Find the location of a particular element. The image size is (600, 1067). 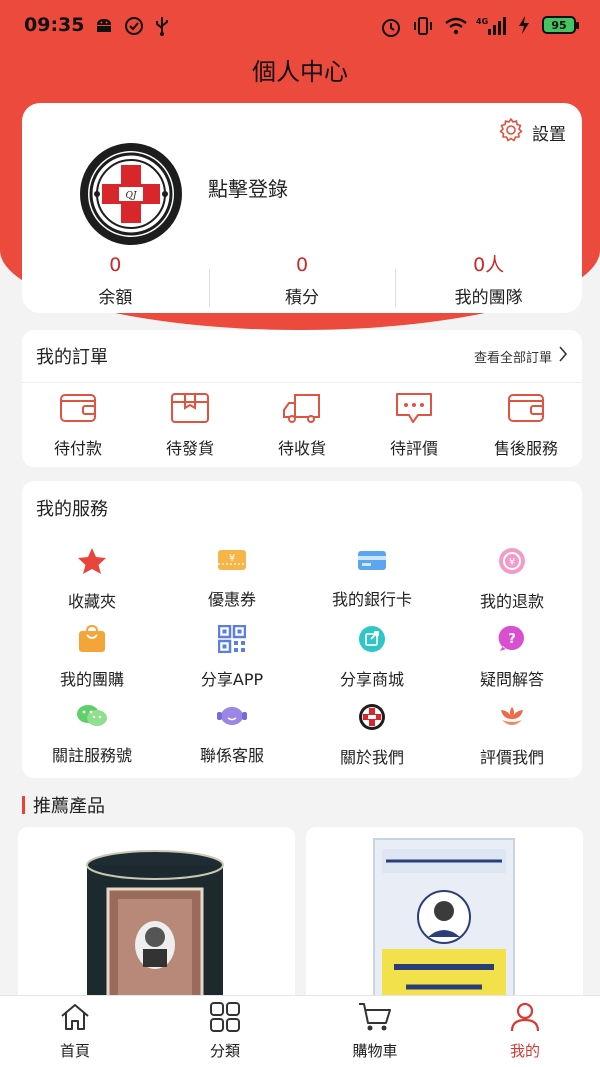

tab-label: 我的 is located at coordinates (524, 1051).